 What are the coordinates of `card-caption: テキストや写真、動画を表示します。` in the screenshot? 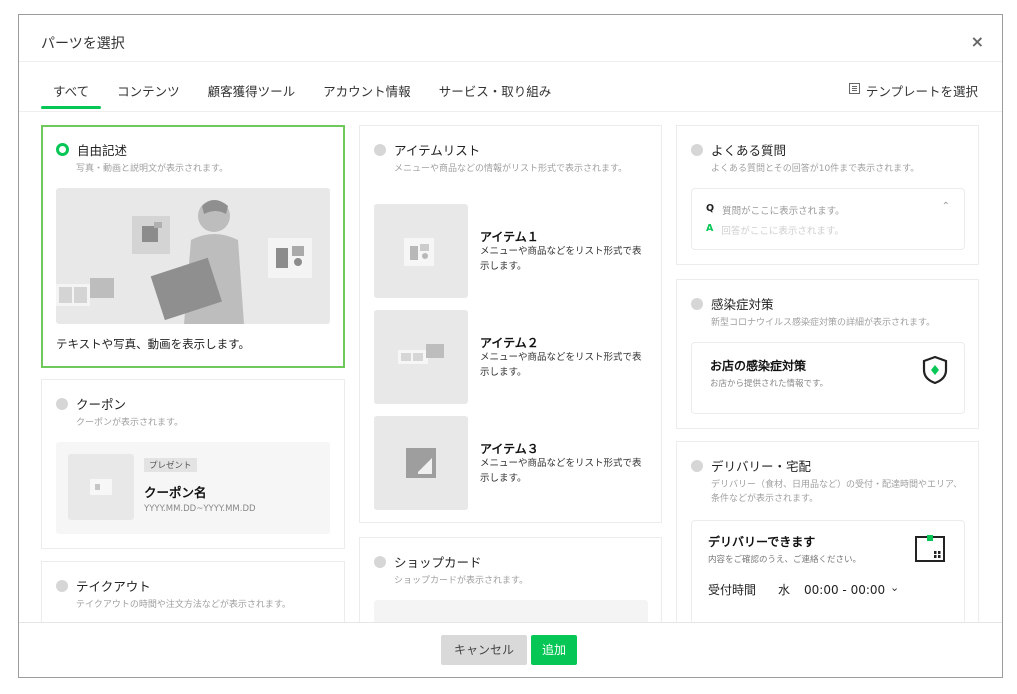 It's located at (153, 344).